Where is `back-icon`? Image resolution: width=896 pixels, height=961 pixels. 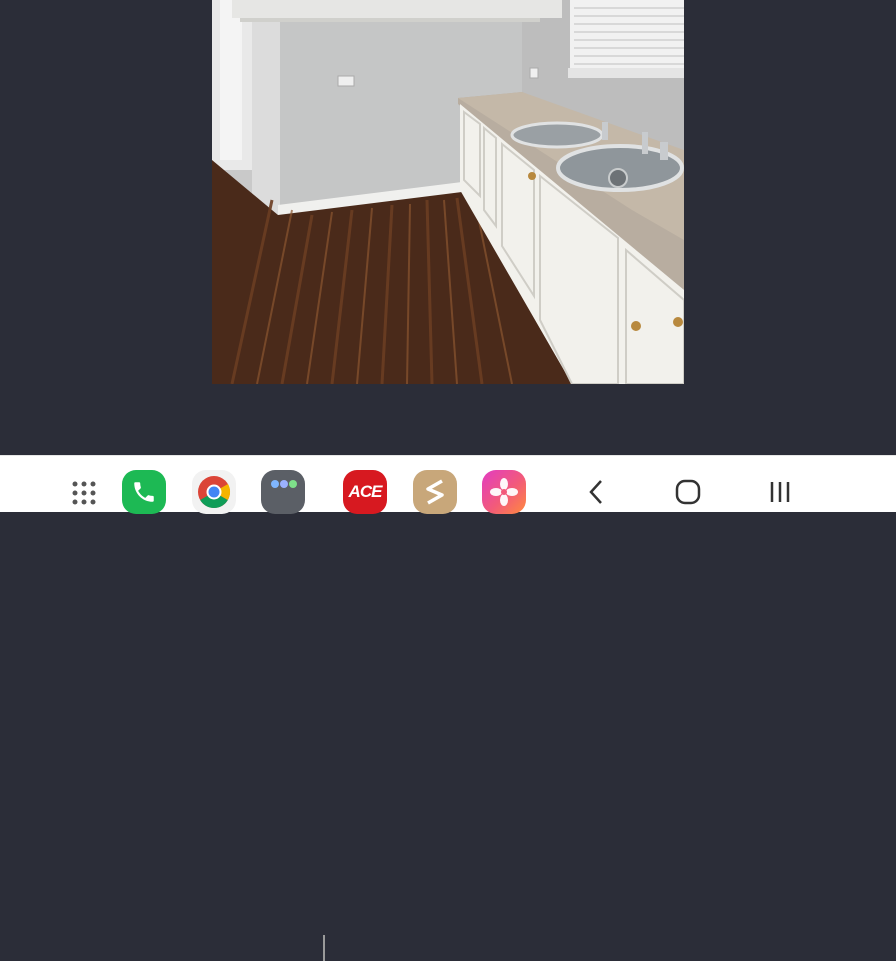 back-icon is located at coordinates (596, 492).